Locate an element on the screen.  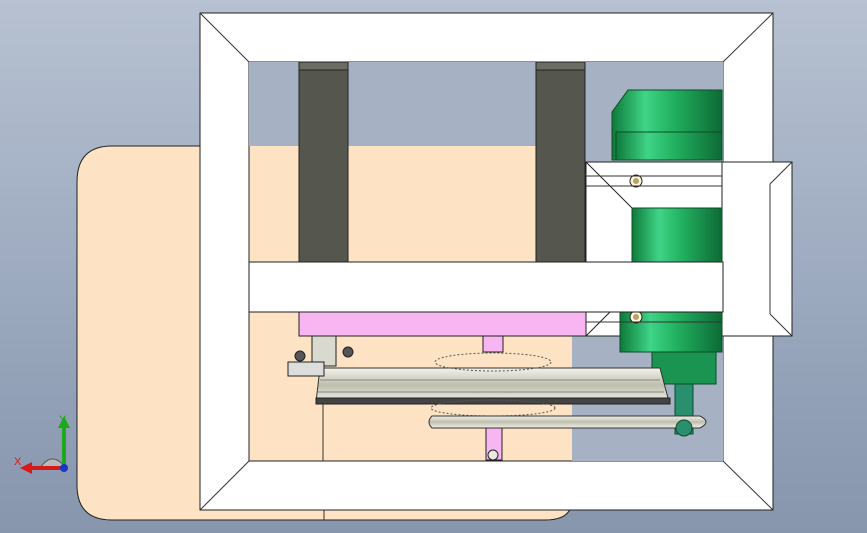
large-pulley is located at coordinates (493, 386).